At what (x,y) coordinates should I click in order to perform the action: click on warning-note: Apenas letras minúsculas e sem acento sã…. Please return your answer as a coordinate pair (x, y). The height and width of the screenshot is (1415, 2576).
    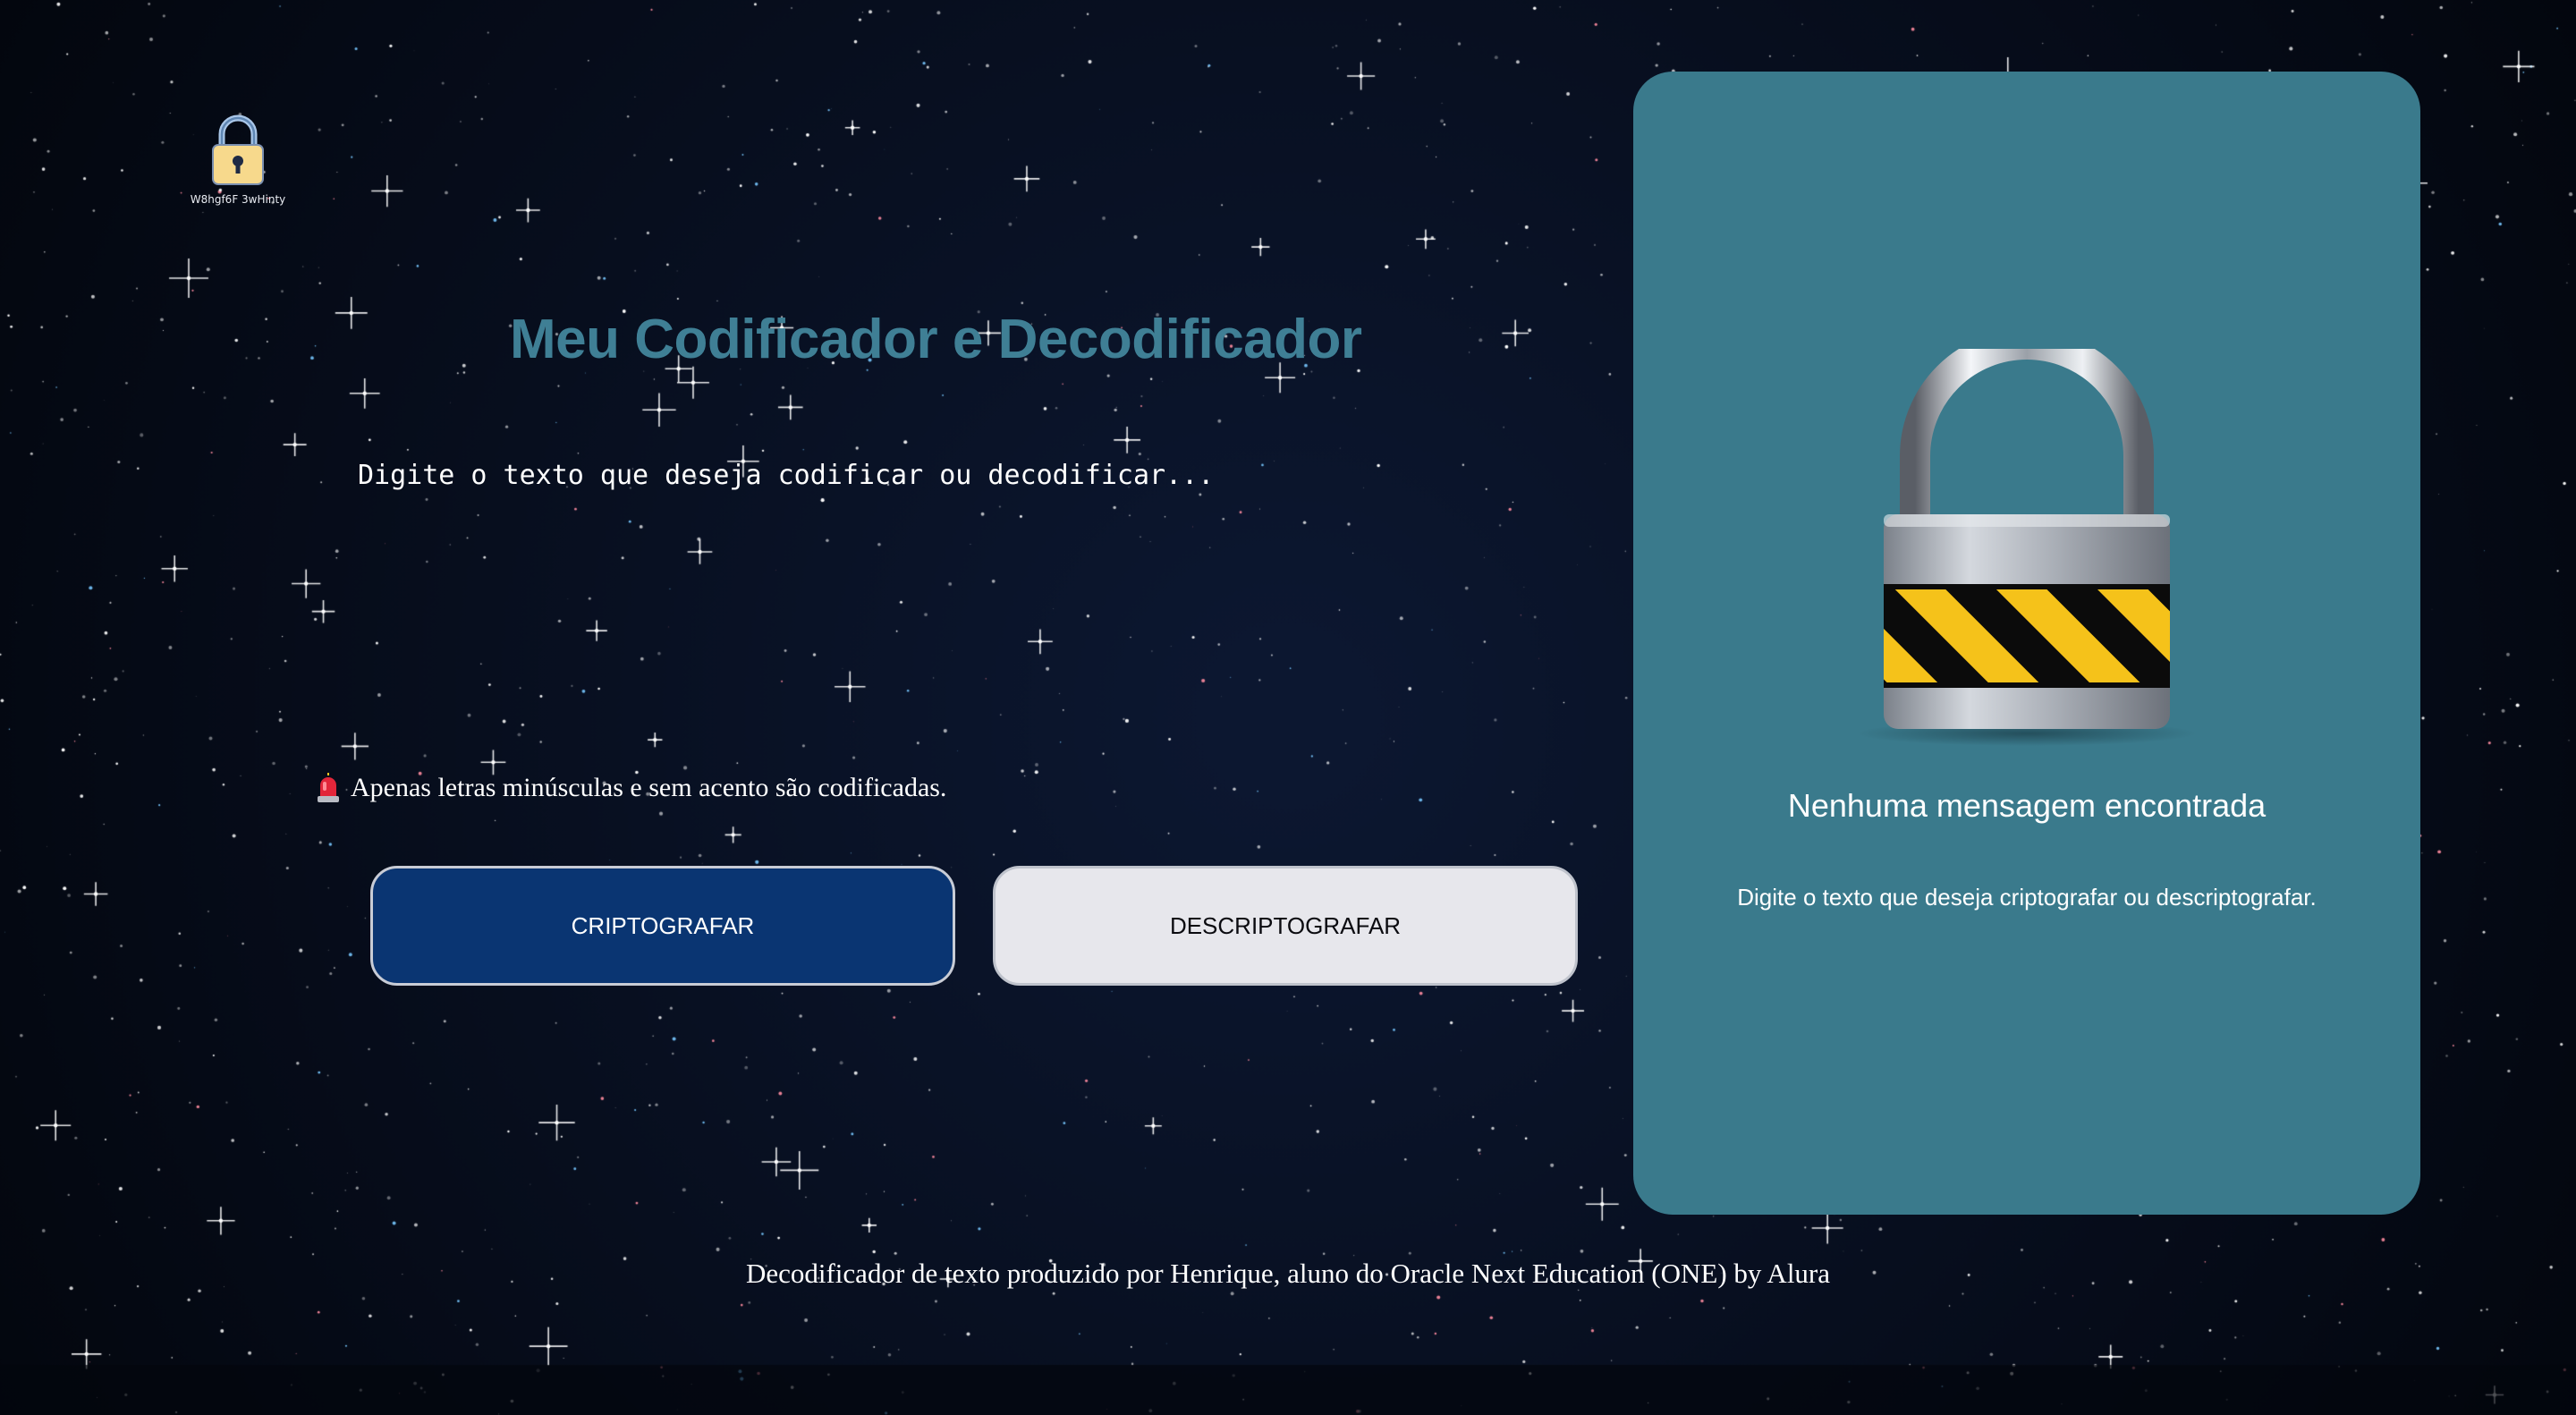
    Looking at the image, I should click on (630, 788).